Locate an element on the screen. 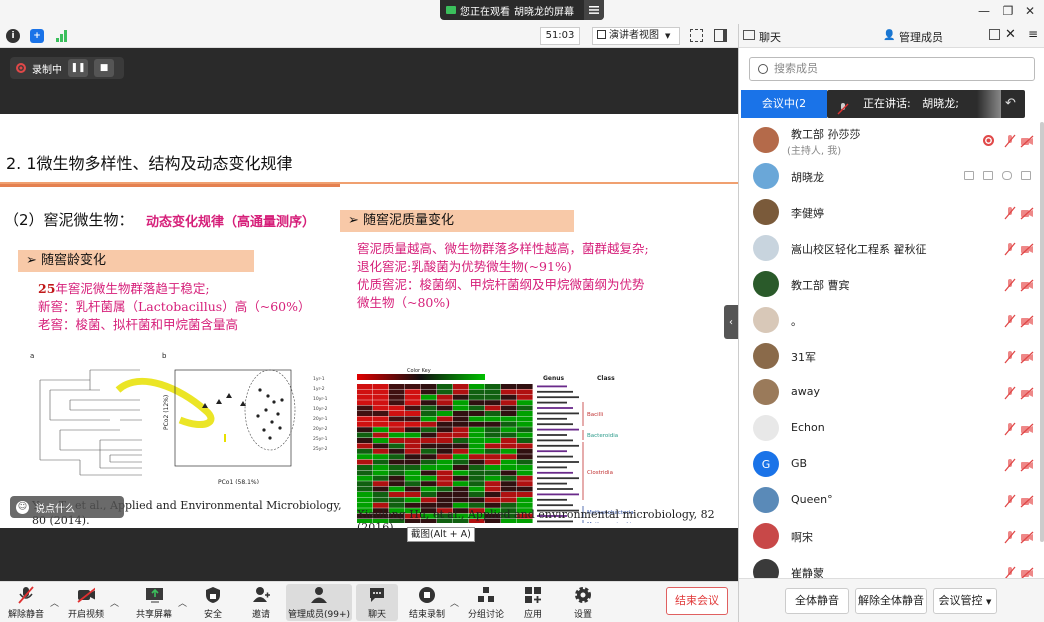 The width and height of the screenshot is (1044, 622). popout-icon is located at coordinates (994, 34).